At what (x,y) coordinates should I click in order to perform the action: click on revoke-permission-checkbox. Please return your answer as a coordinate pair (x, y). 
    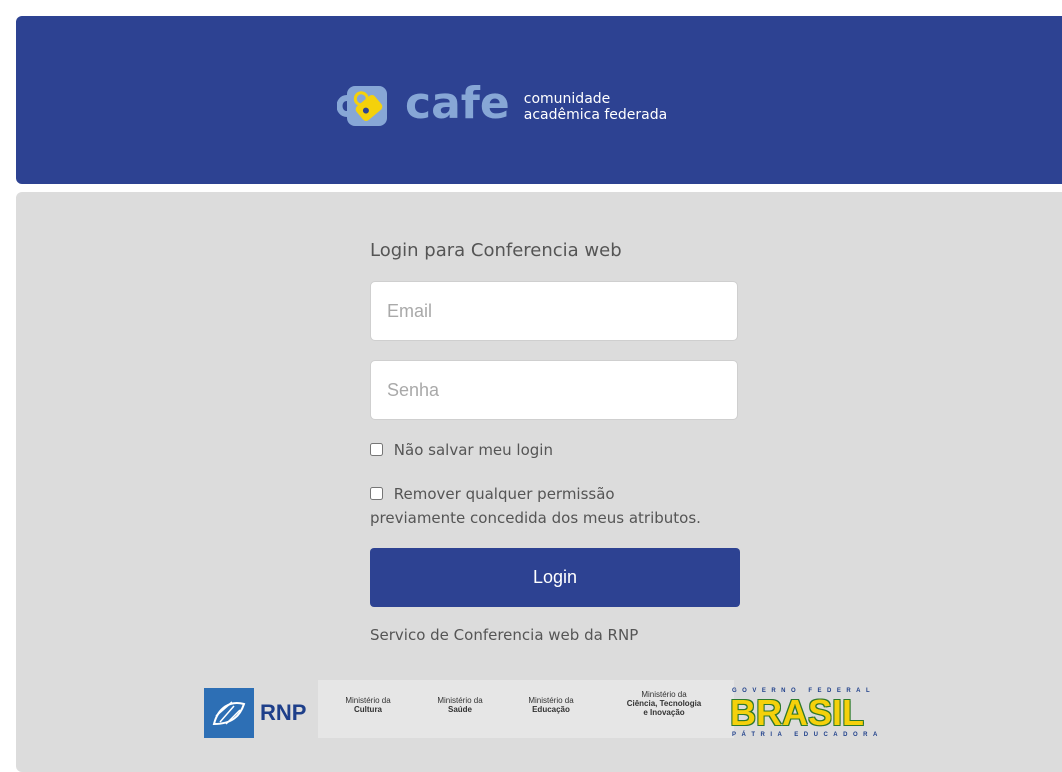
    Looking at the image, I should click on (376, 493).